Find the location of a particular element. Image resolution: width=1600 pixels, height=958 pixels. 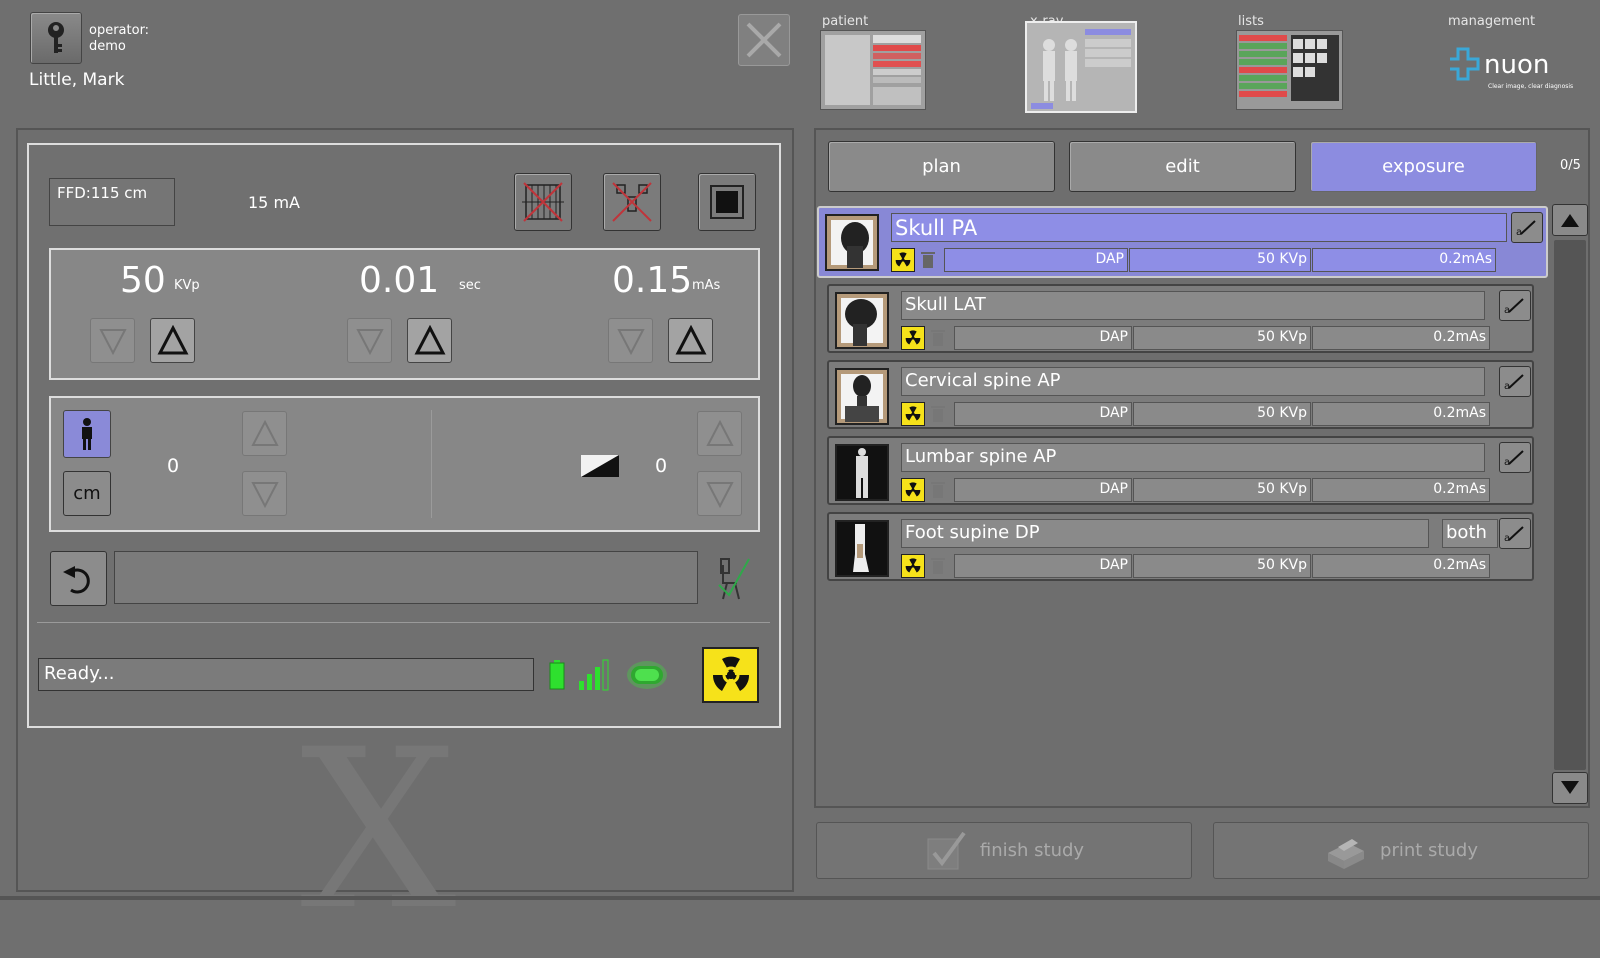

exam-row-cervical-spine-ap: Cervical spine AP a DAP 50 KVp 0.2mAs is located at coordinates (1180, 394).